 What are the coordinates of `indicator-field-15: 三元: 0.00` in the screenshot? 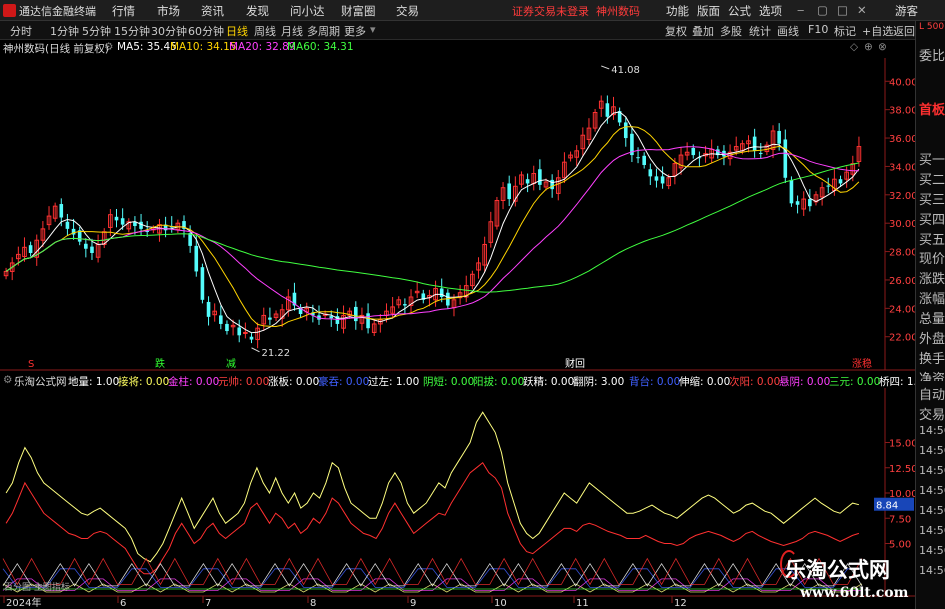 It's located at (855, 382).